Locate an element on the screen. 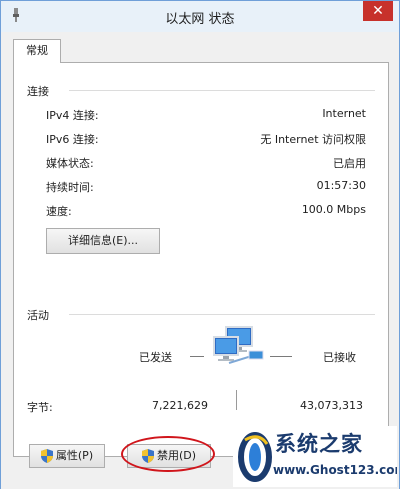 This screenshot has height=489, width=400. highlight-circle is located at coordinates (168, 454).